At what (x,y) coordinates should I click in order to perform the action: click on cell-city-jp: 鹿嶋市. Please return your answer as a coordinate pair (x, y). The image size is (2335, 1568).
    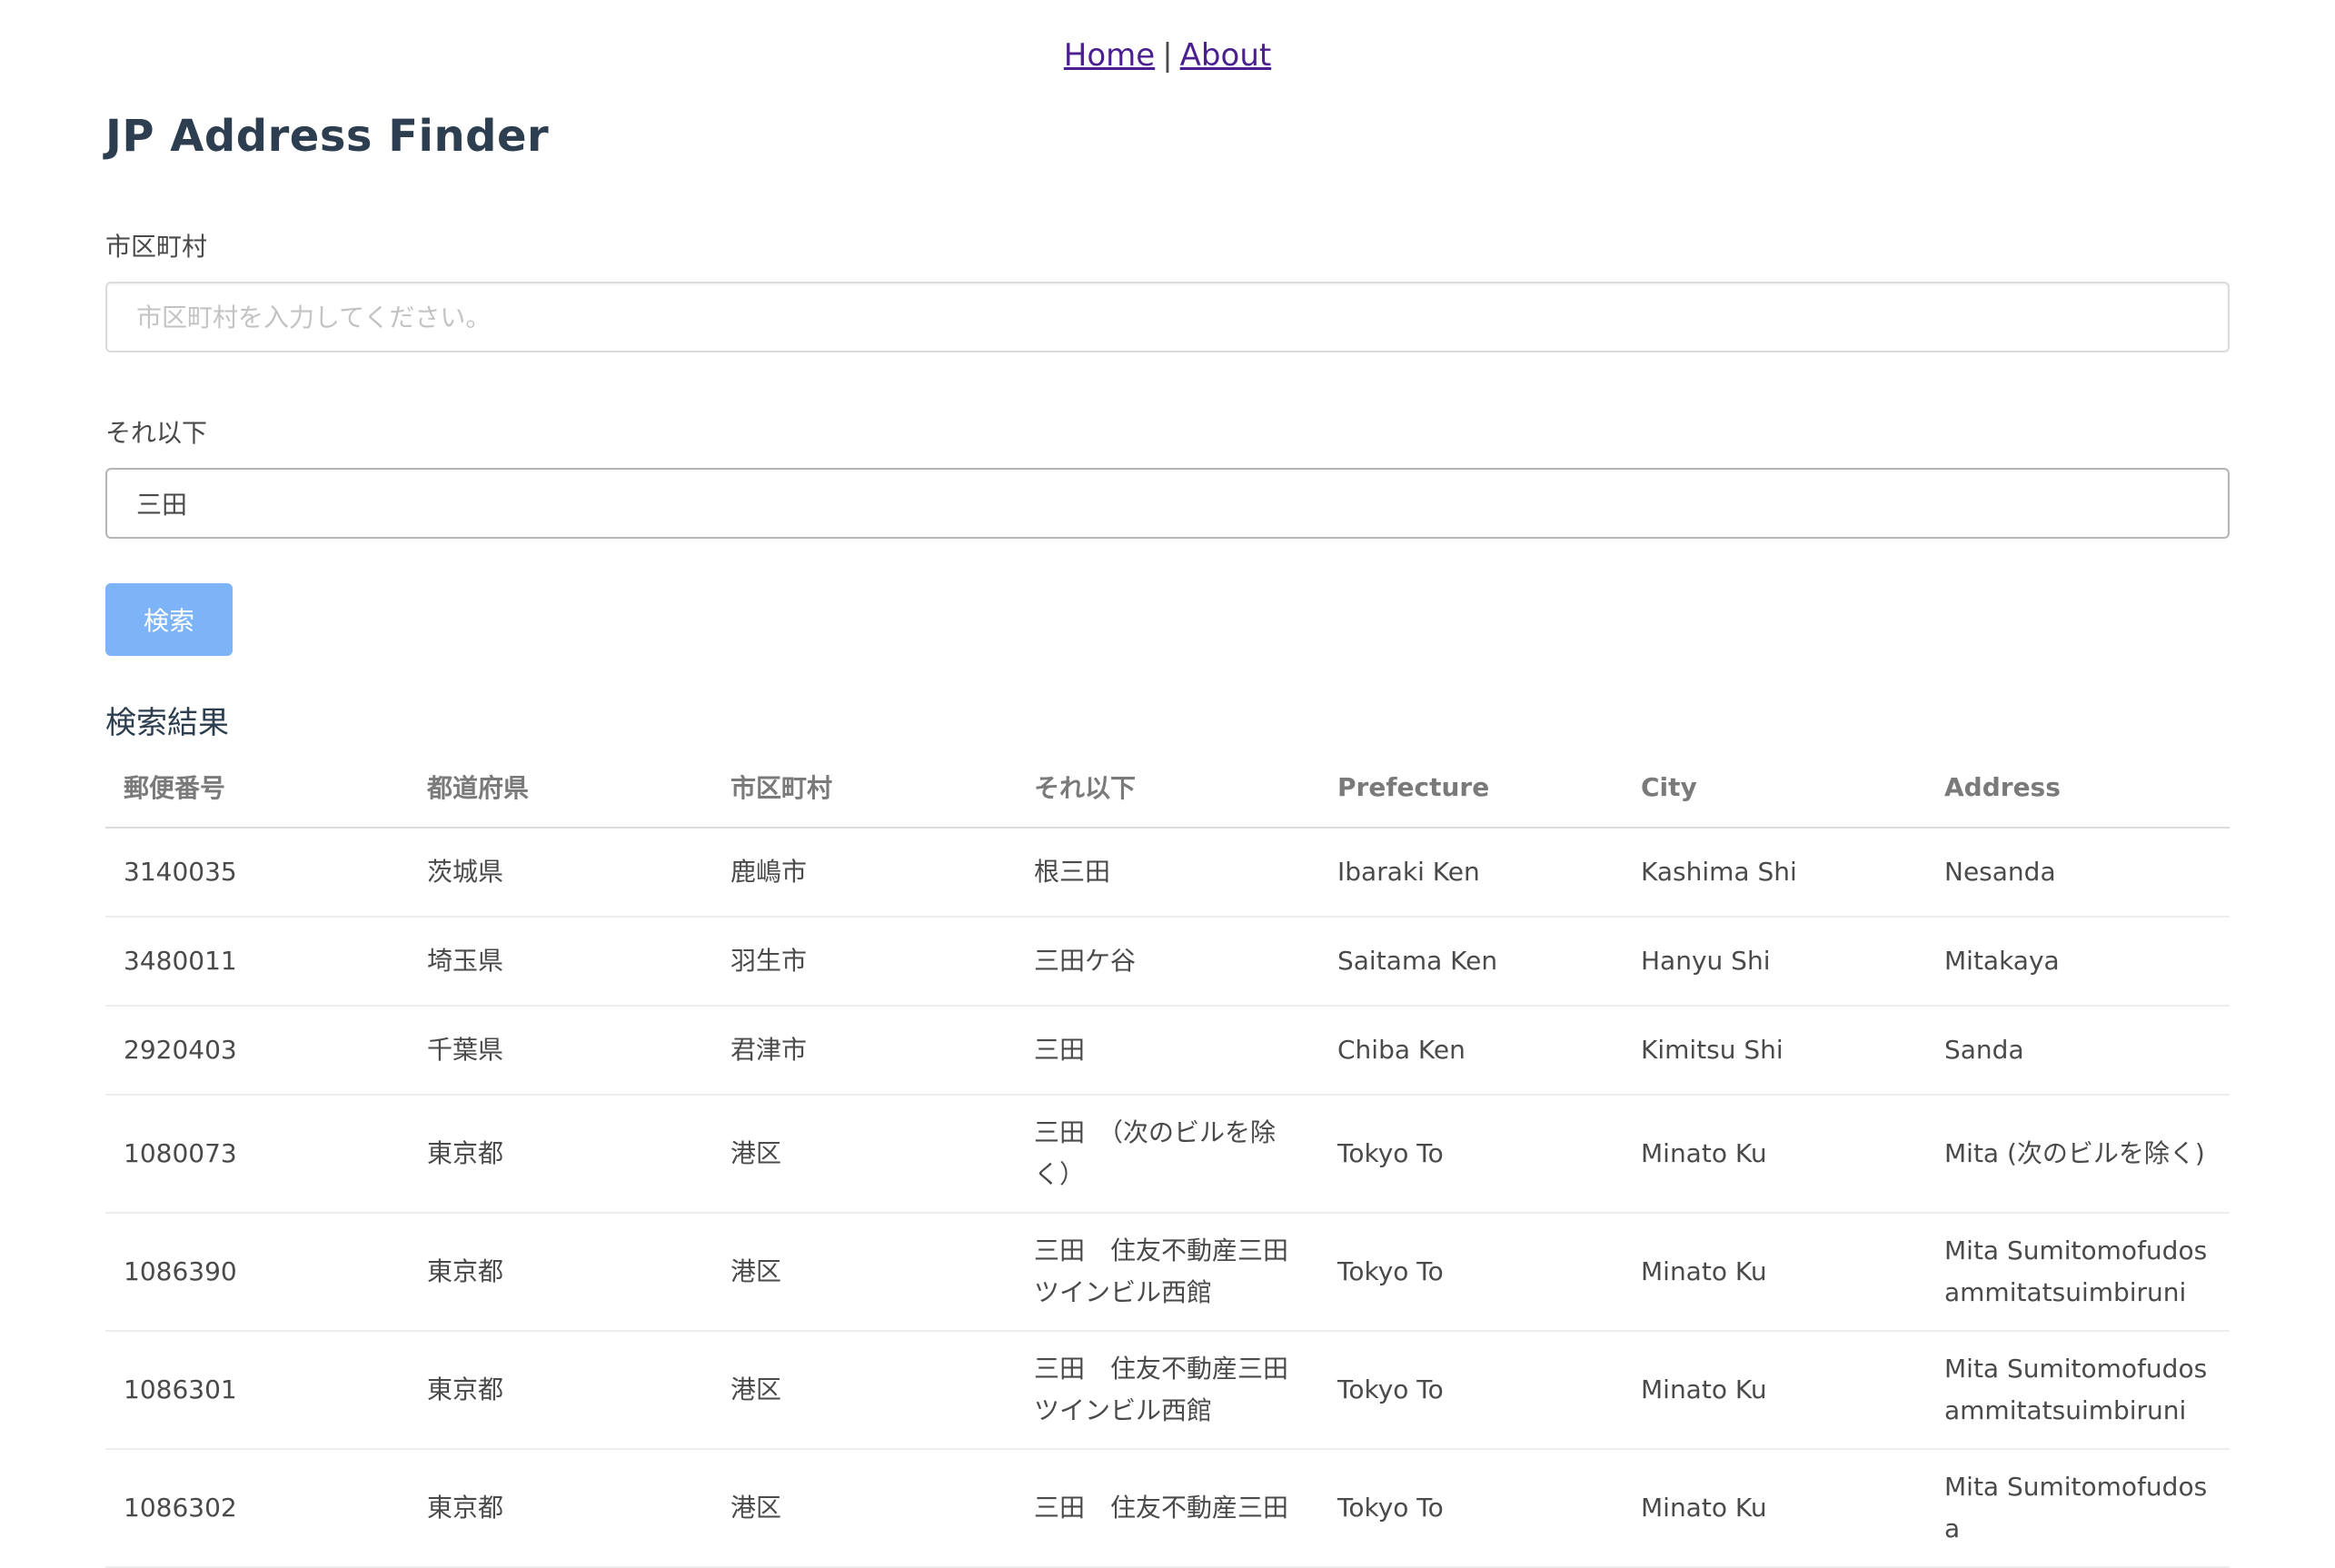
    Looking at the image, I should click on (864, 873).